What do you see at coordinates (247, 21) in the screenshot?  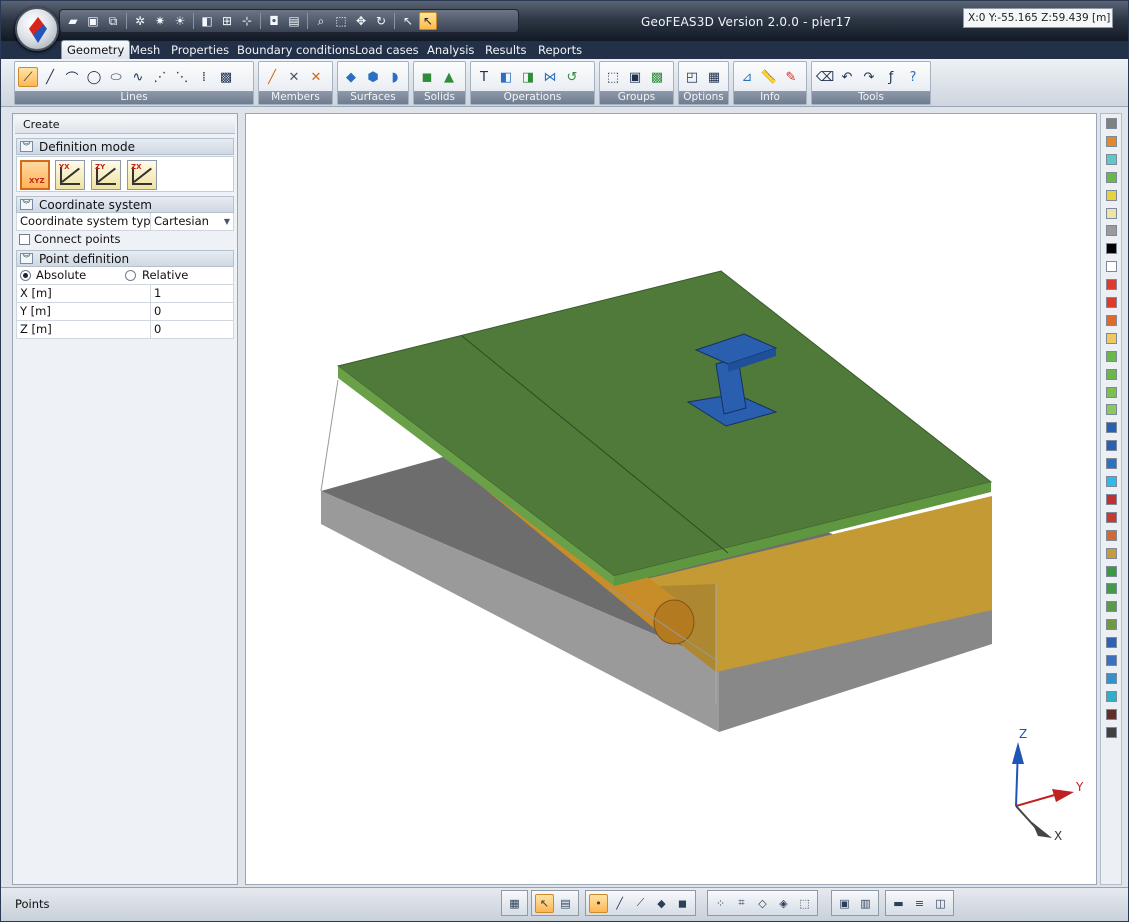 I see `section-icon: ⊹` at bounding box center [247, 21].